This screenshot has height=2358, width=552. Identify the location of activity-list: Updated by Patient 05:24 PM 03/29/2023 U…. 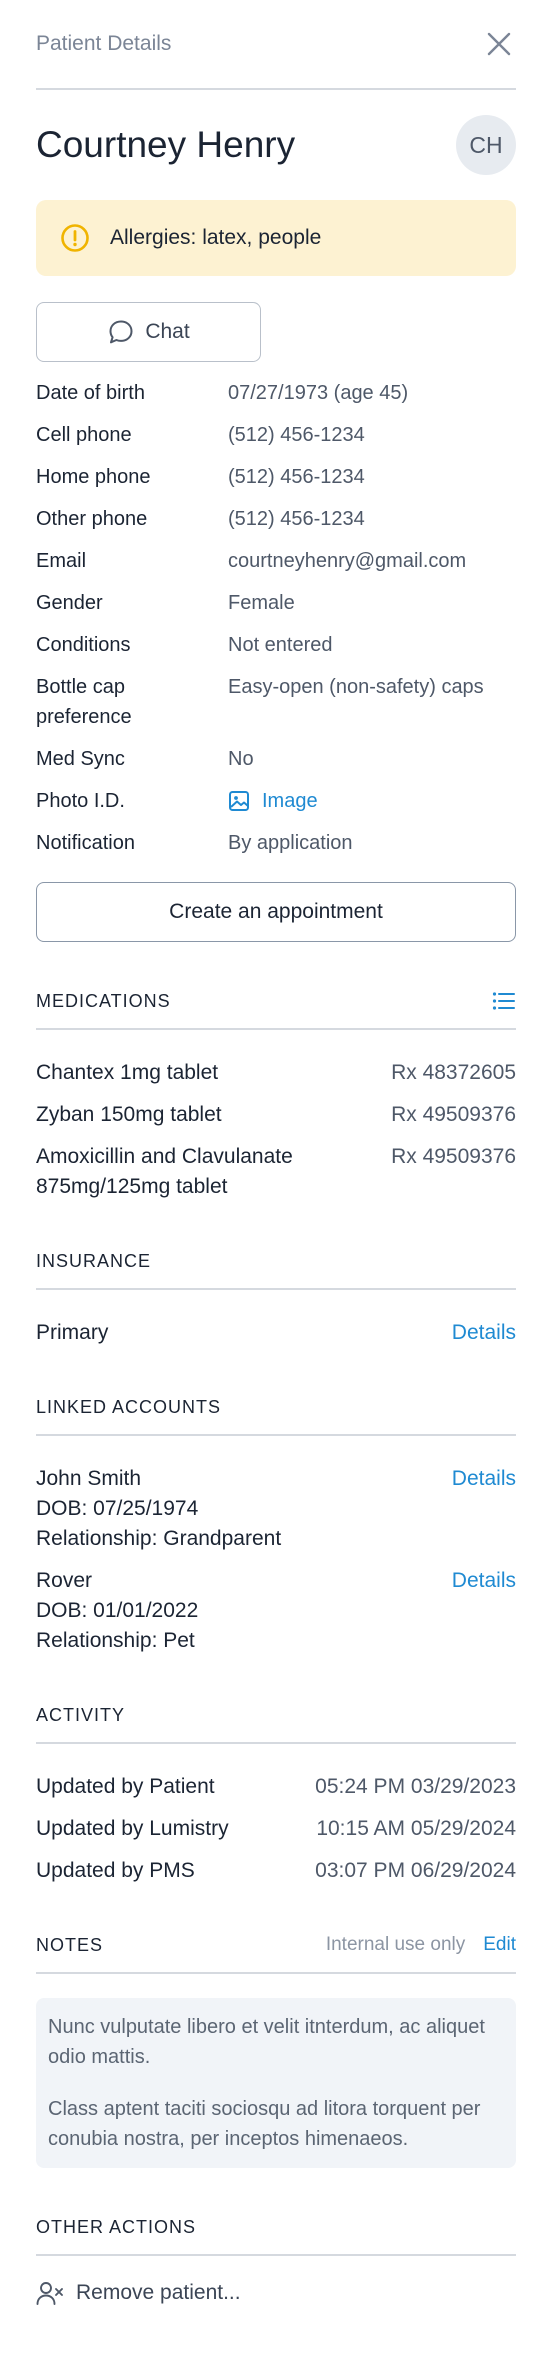
(276, 1815).